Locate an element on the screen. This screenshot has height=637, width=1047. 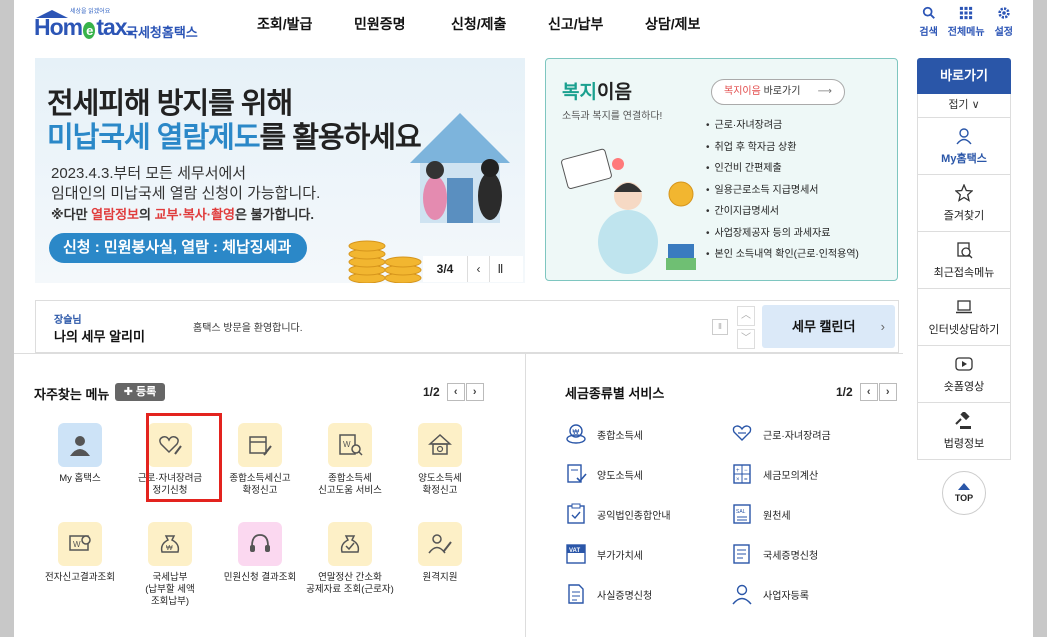
banner-pause-button: Ⅱ is located at coordinates (500, 269).